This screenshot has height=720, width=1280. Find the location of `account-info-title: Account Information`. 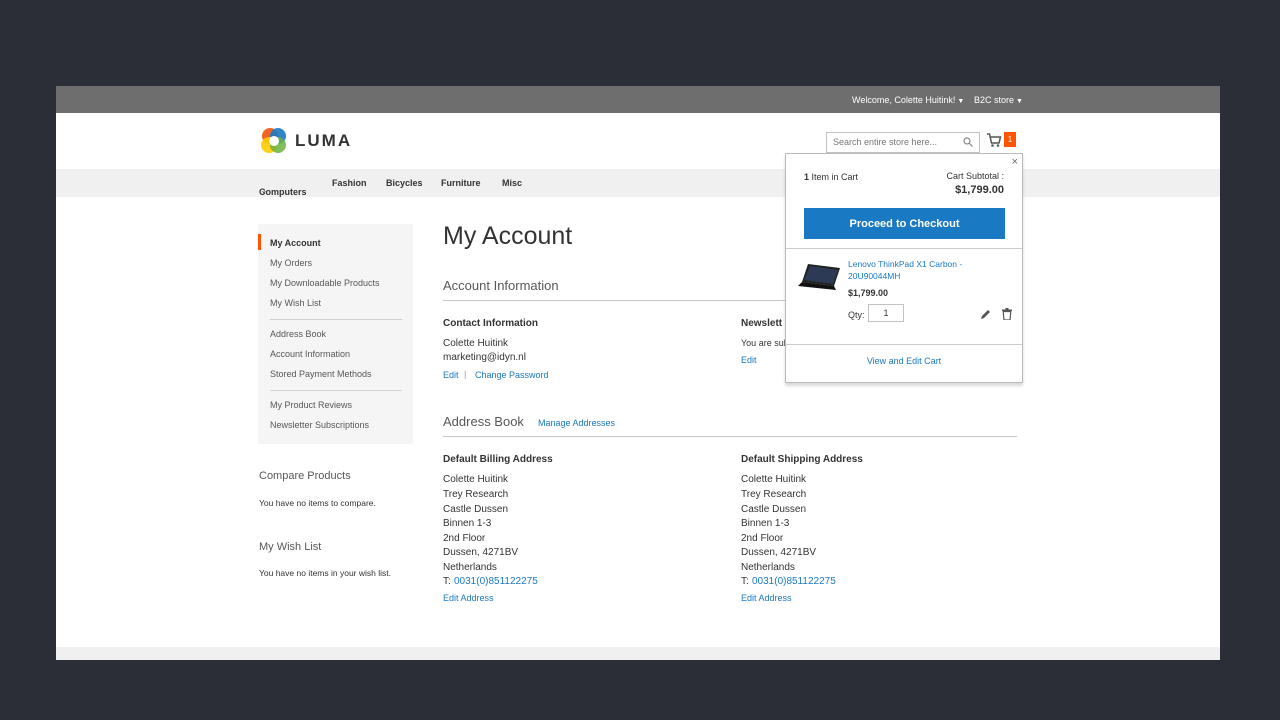

account-info-title: Account Information is located at coordinates (501, 285).